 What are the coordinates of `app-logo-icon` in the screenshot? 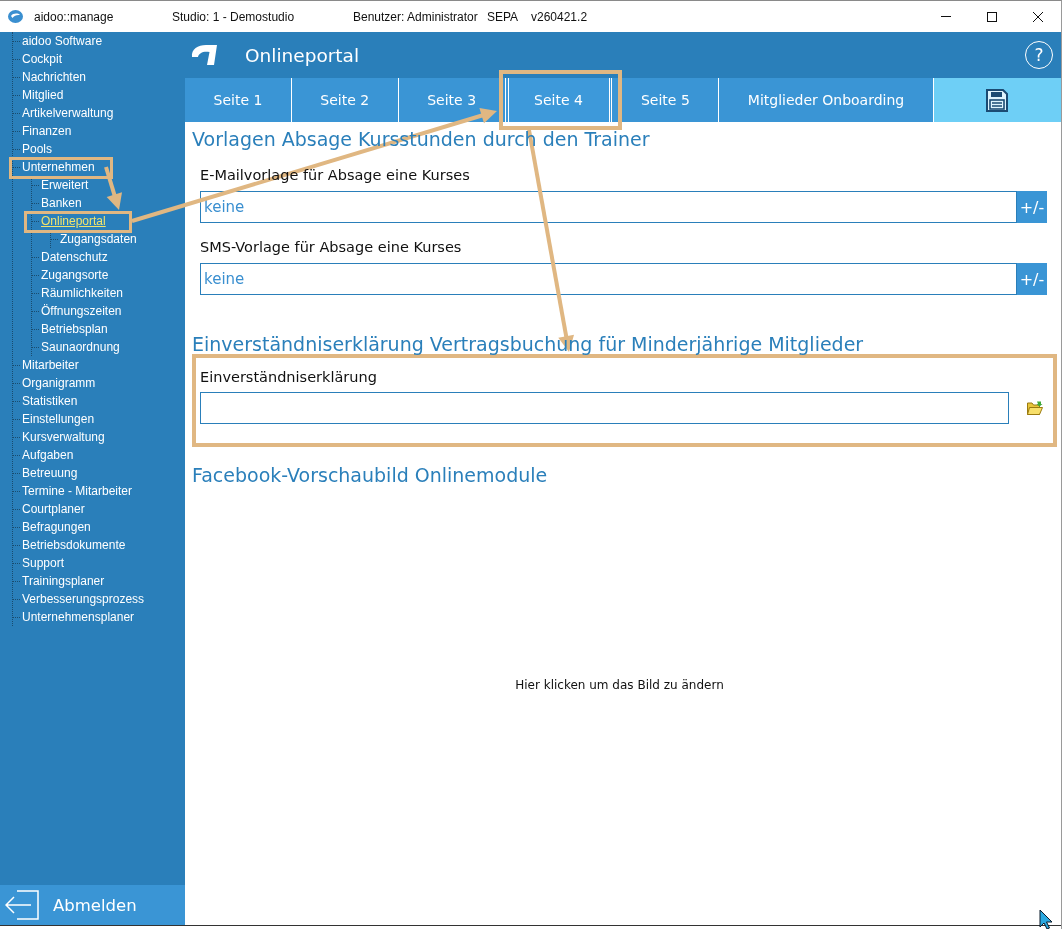 It's located at (15, 16).